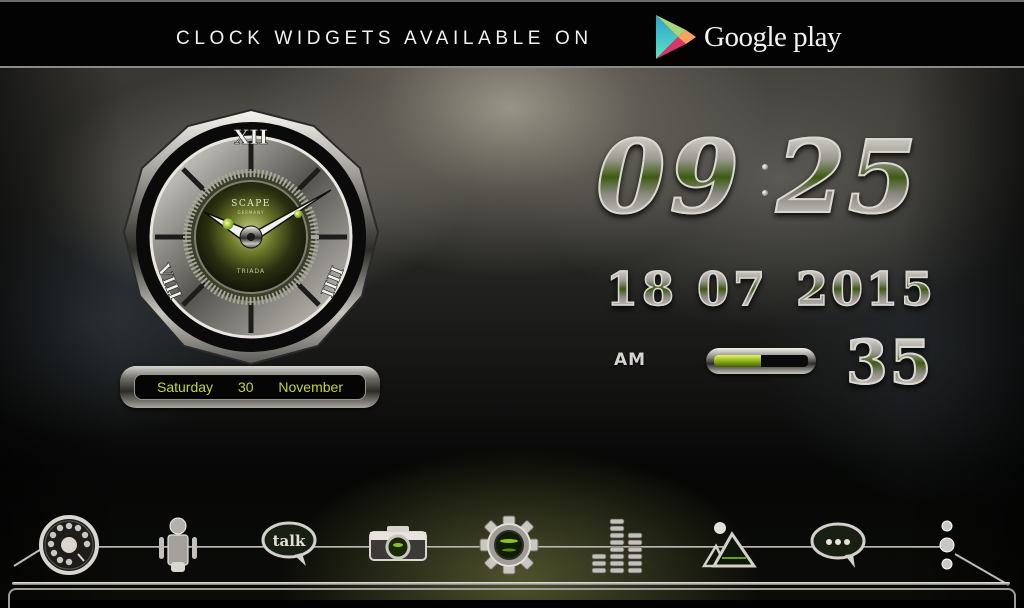 This screenshot has width=1024, height=608. Describe the element at coordinates (889, 363) in the screenshot. I see `seconds: 35` at that location.